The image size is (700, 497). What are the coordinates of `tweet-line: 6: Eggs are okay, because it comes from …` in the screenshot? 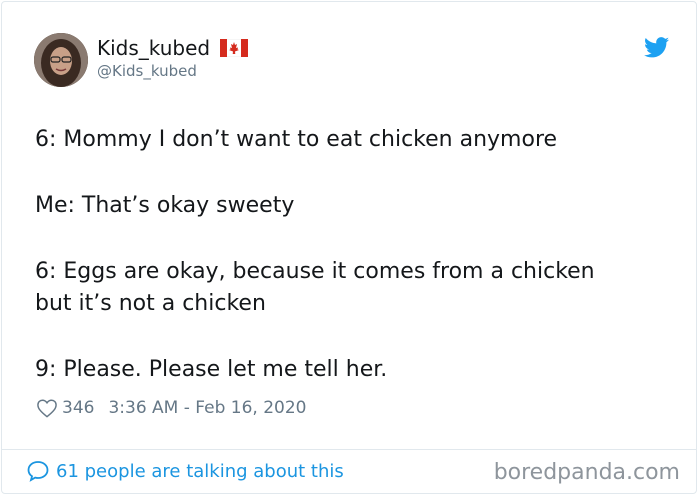 It's located at (315, 271).